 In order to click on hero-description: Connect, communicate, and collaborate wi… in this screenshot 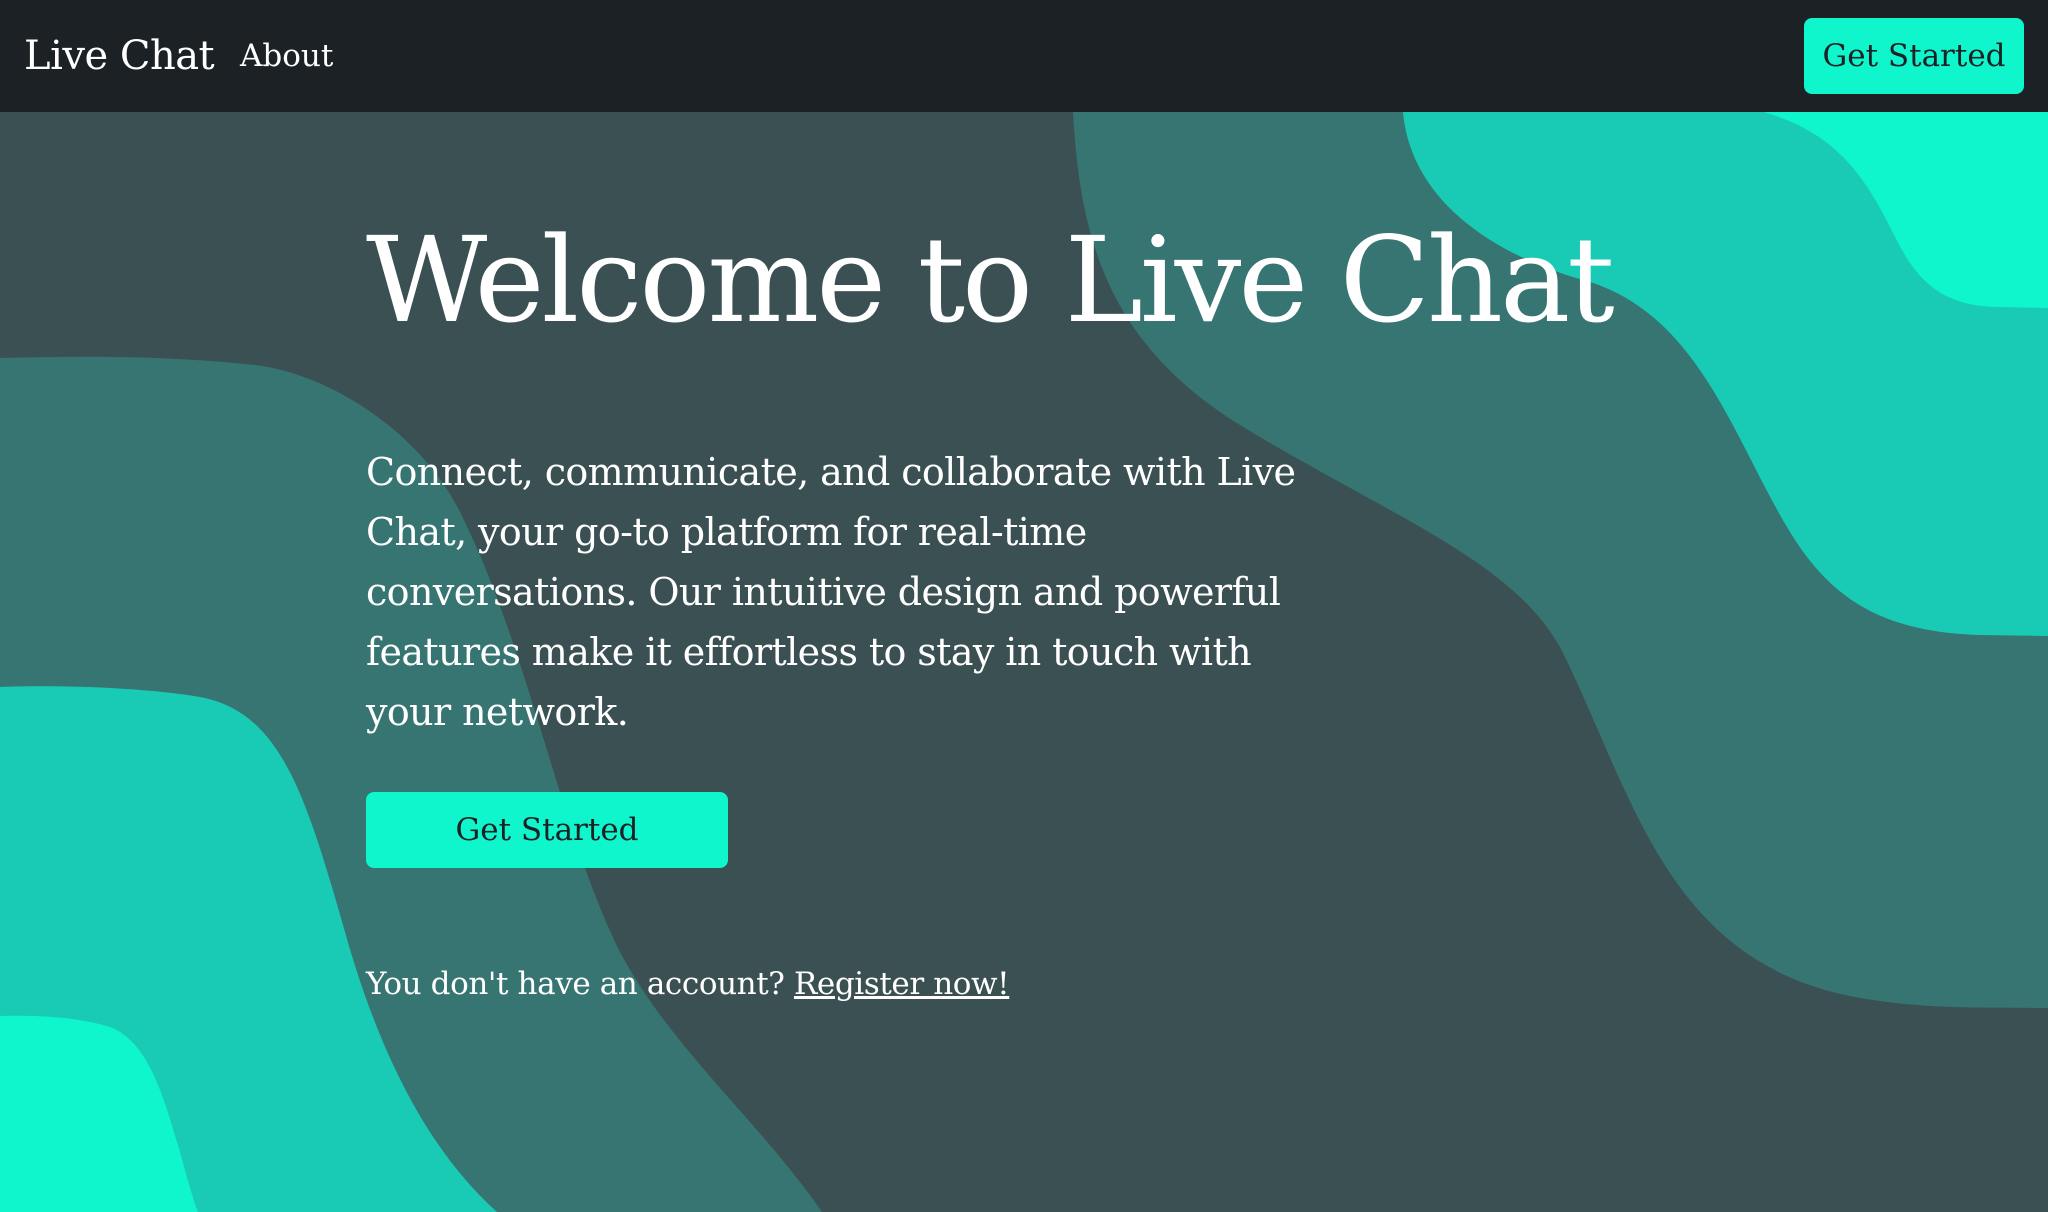, I will do `click(831, 592)`.